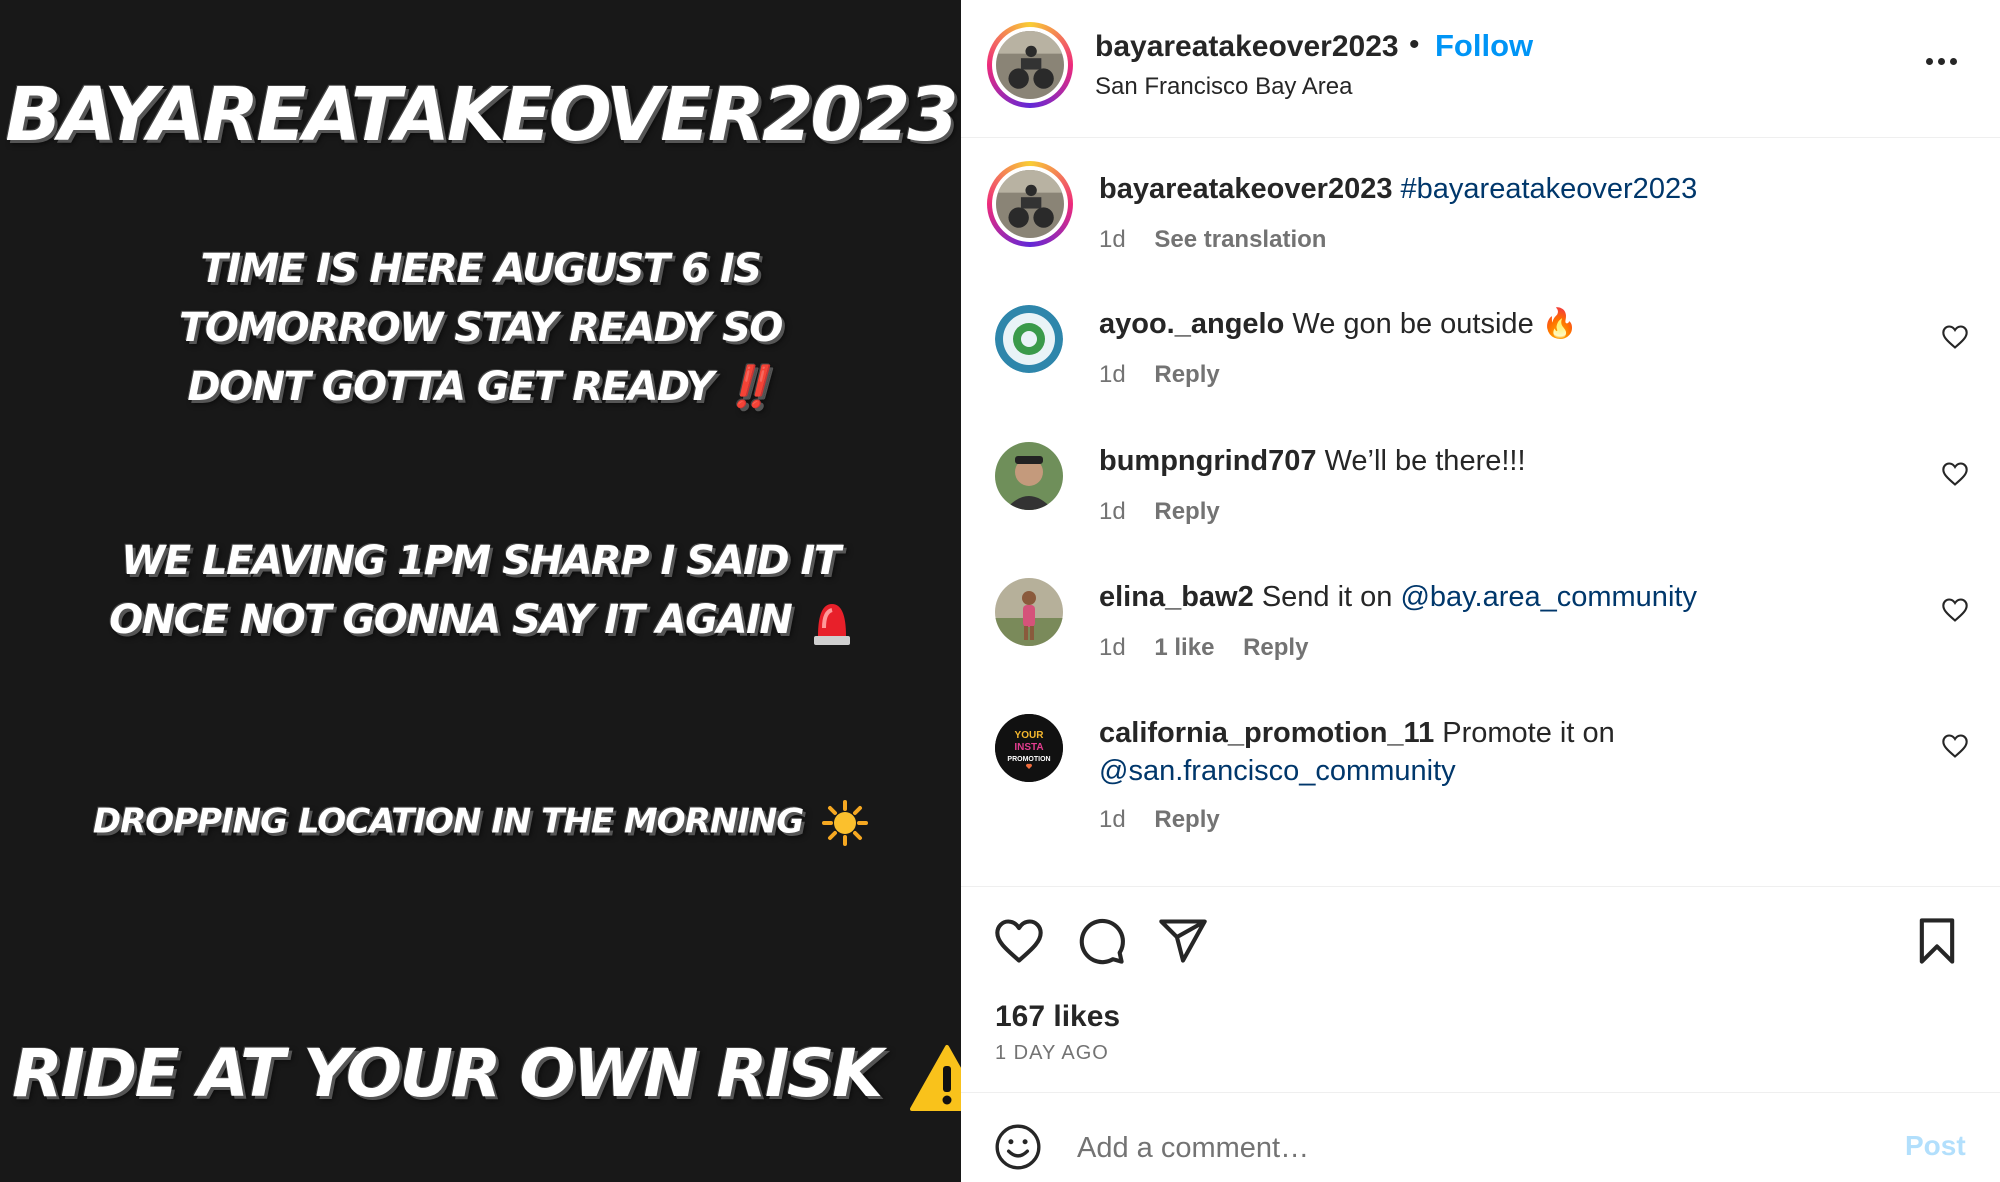 The height and width of the screenshot is (1182, 2000). I want to click on more-options-button, so click(1941, 61).